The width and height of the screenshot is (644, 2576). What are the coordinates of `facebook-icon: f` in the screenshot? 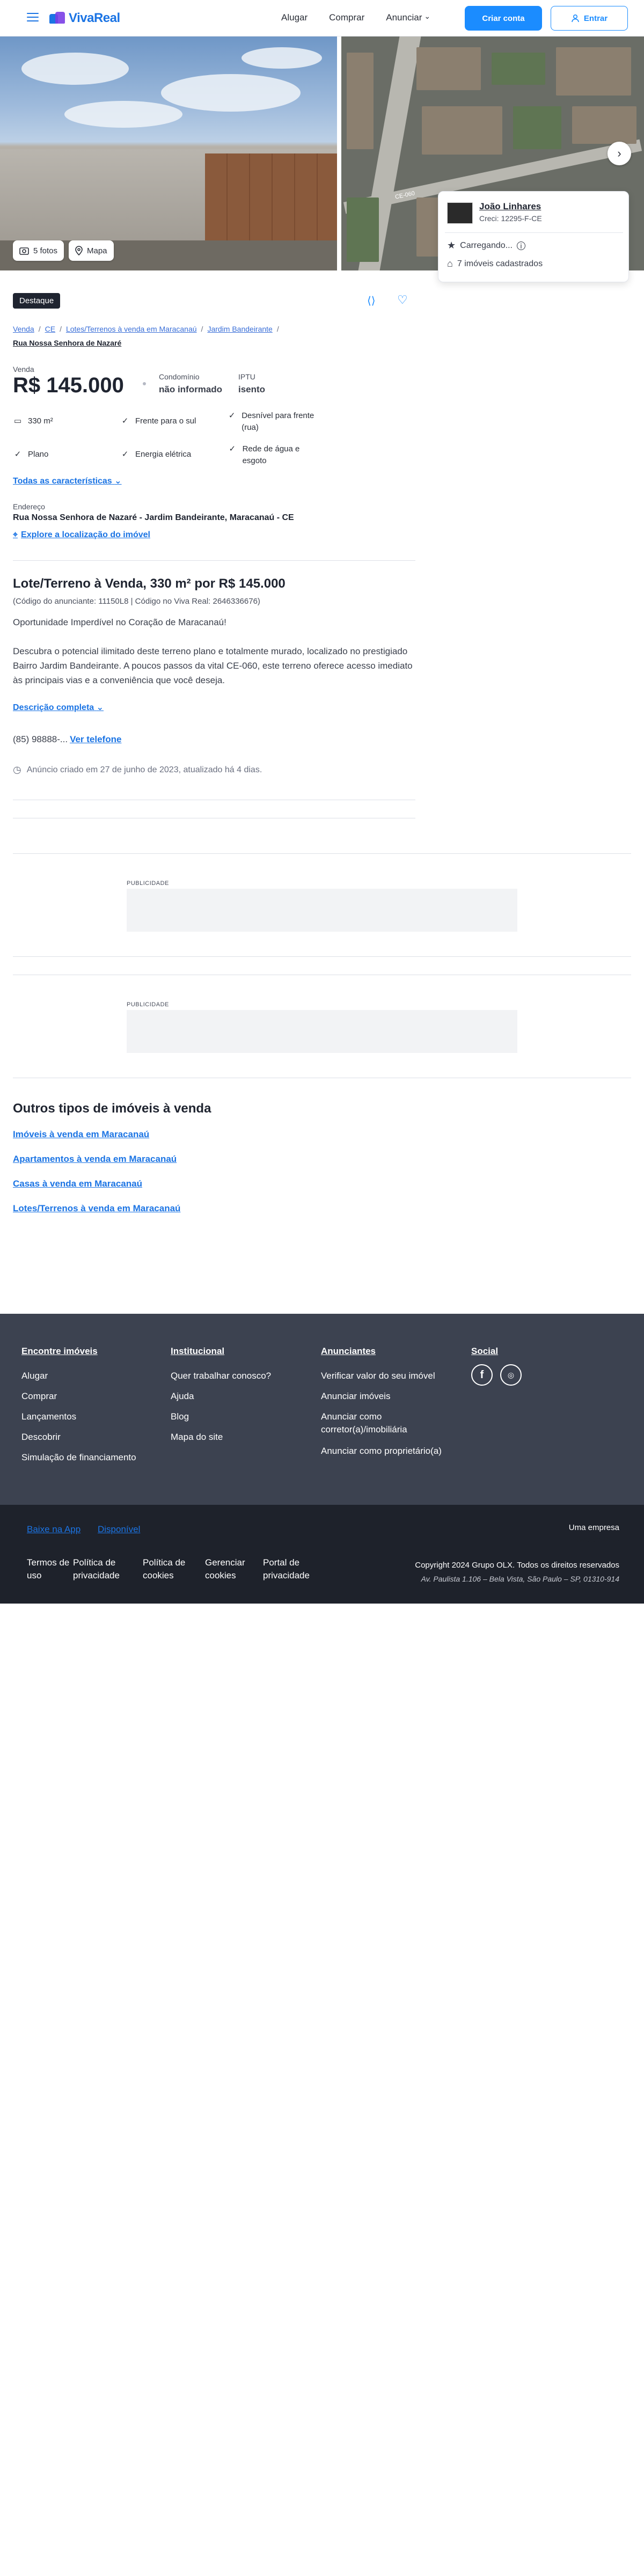 It's located at (482, 1375).